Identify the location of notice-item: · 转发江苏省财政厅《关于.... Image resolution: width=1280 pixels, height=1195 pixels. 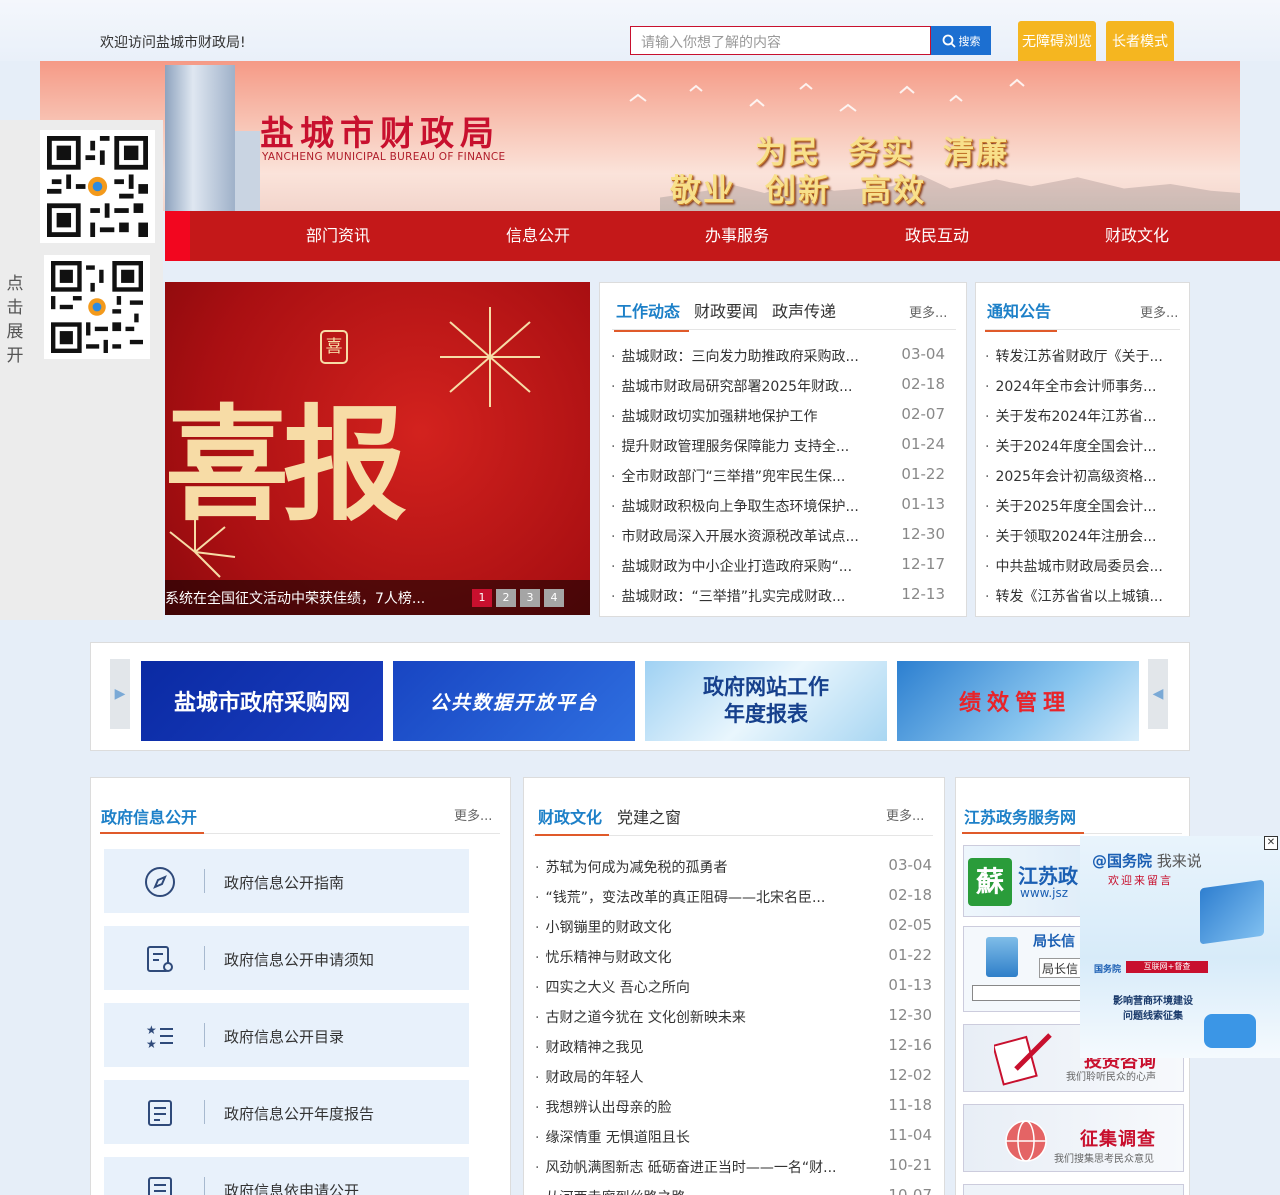
(1082, 356).